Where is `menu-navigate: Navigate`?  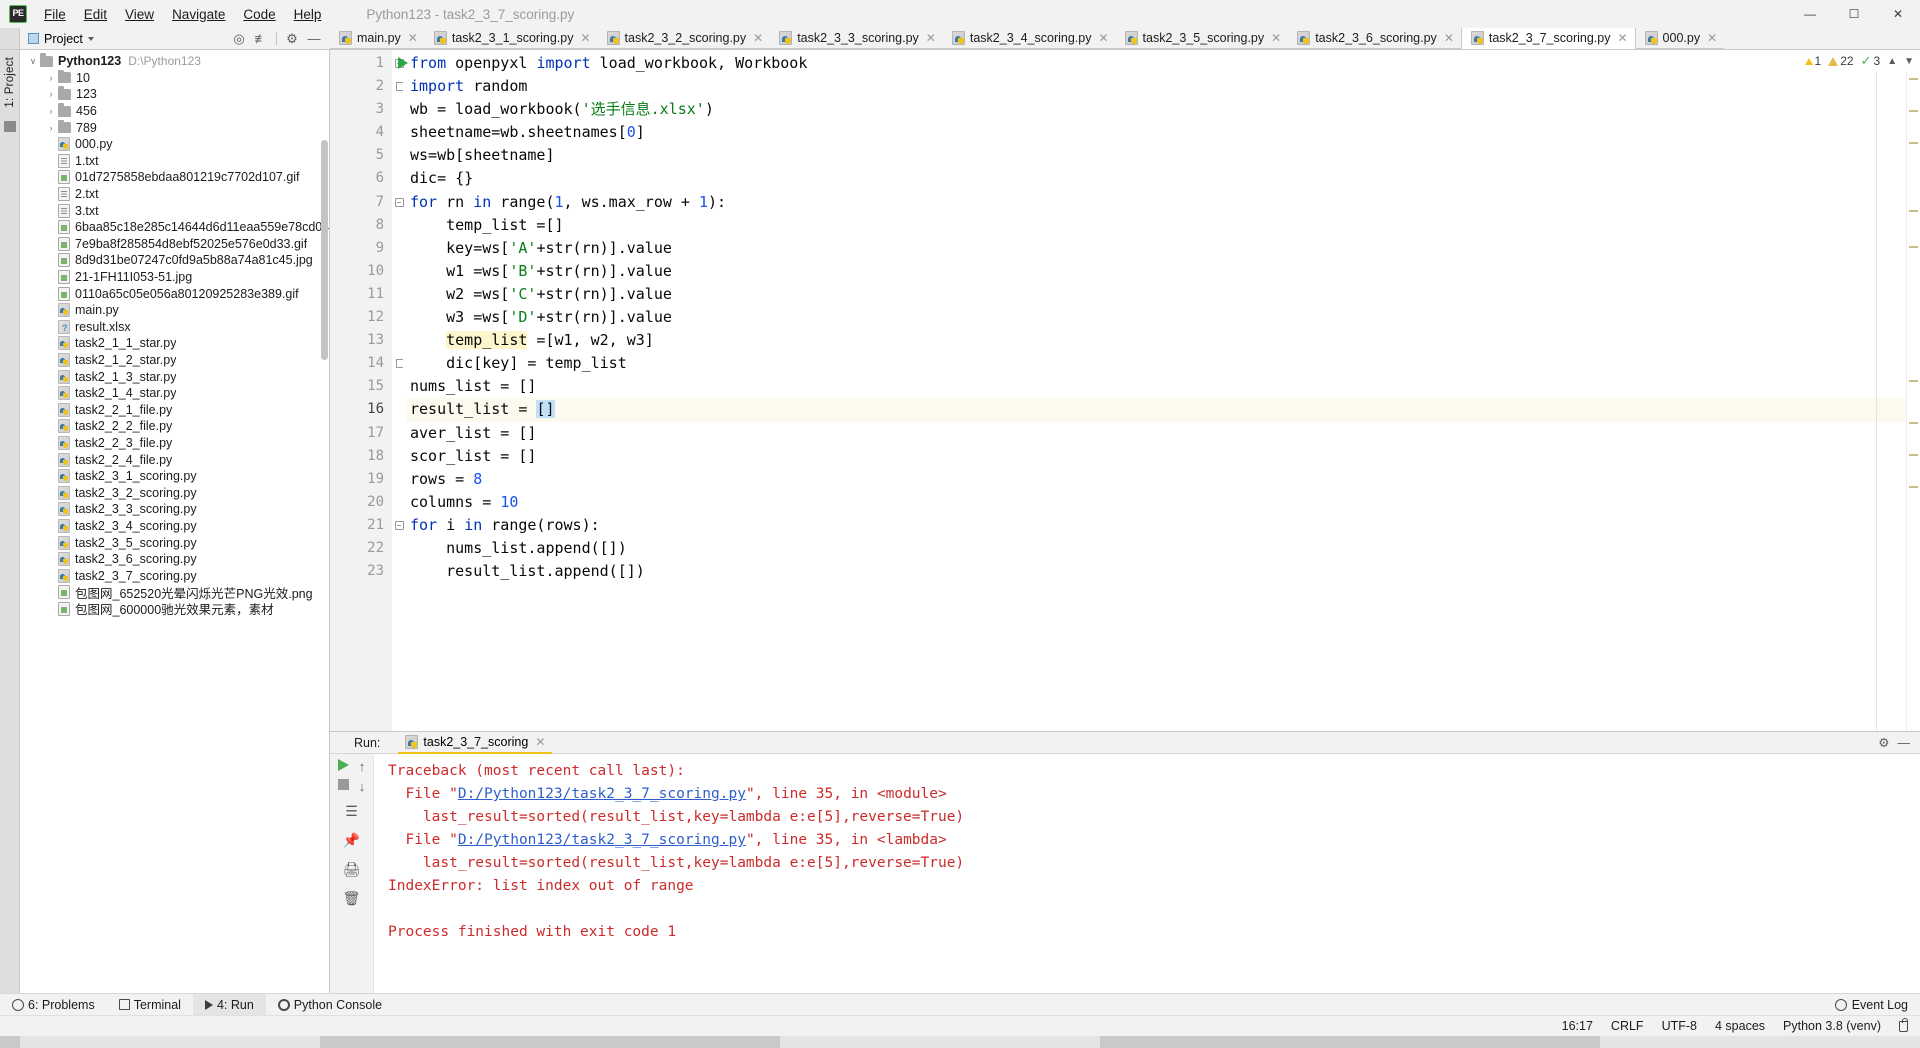 menu-navigate: Navigate is located at coordinates (198, 14).